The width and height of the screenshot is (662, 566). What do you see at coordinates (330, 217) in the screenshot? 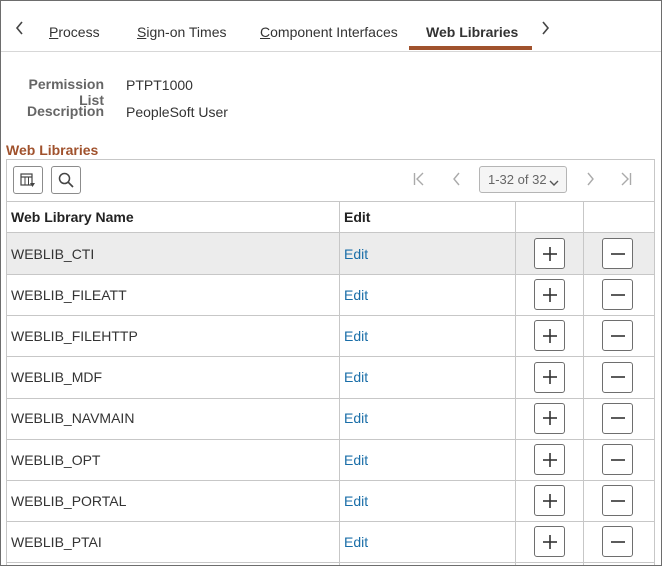
I see `grid-header-row: Web Library Name Edit` at bounding box center [330, 217].